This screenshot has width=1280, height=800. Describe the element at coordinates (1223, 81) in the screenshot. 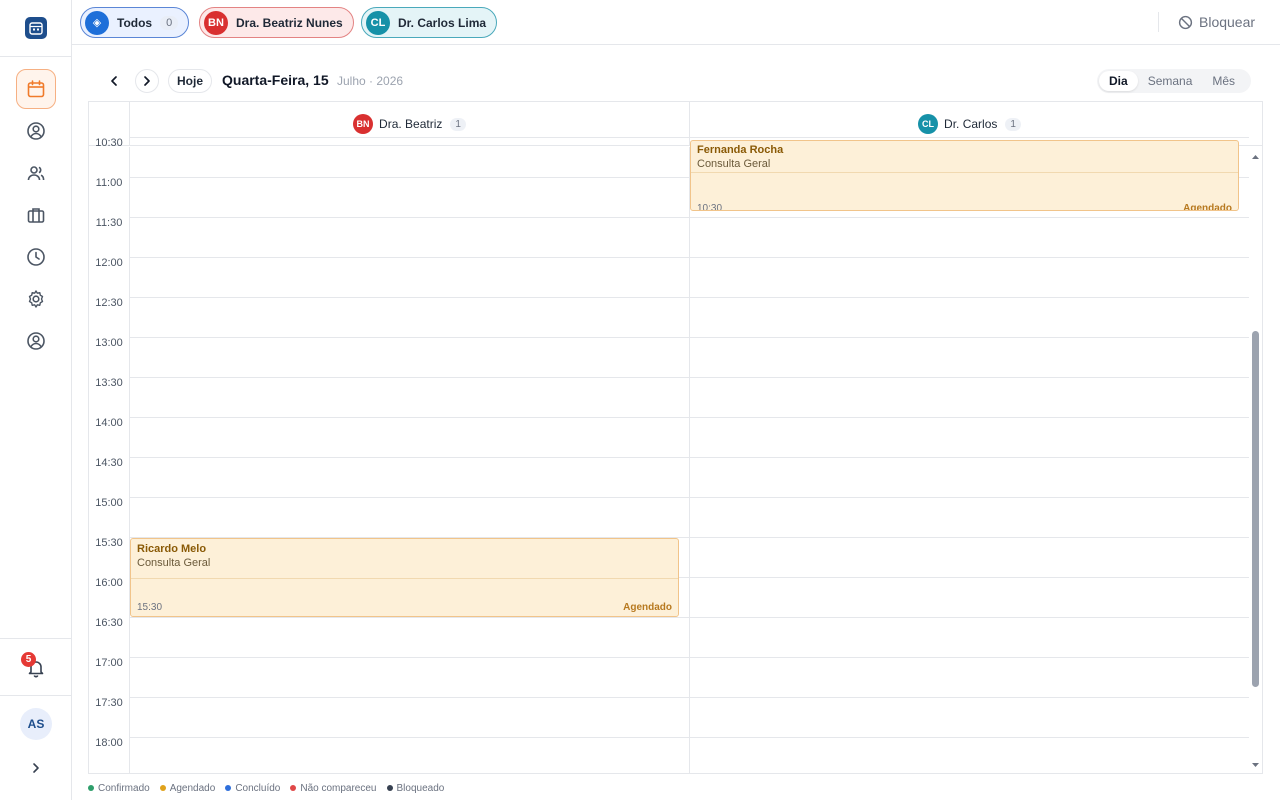

I see `view-month: Mês` at that location.